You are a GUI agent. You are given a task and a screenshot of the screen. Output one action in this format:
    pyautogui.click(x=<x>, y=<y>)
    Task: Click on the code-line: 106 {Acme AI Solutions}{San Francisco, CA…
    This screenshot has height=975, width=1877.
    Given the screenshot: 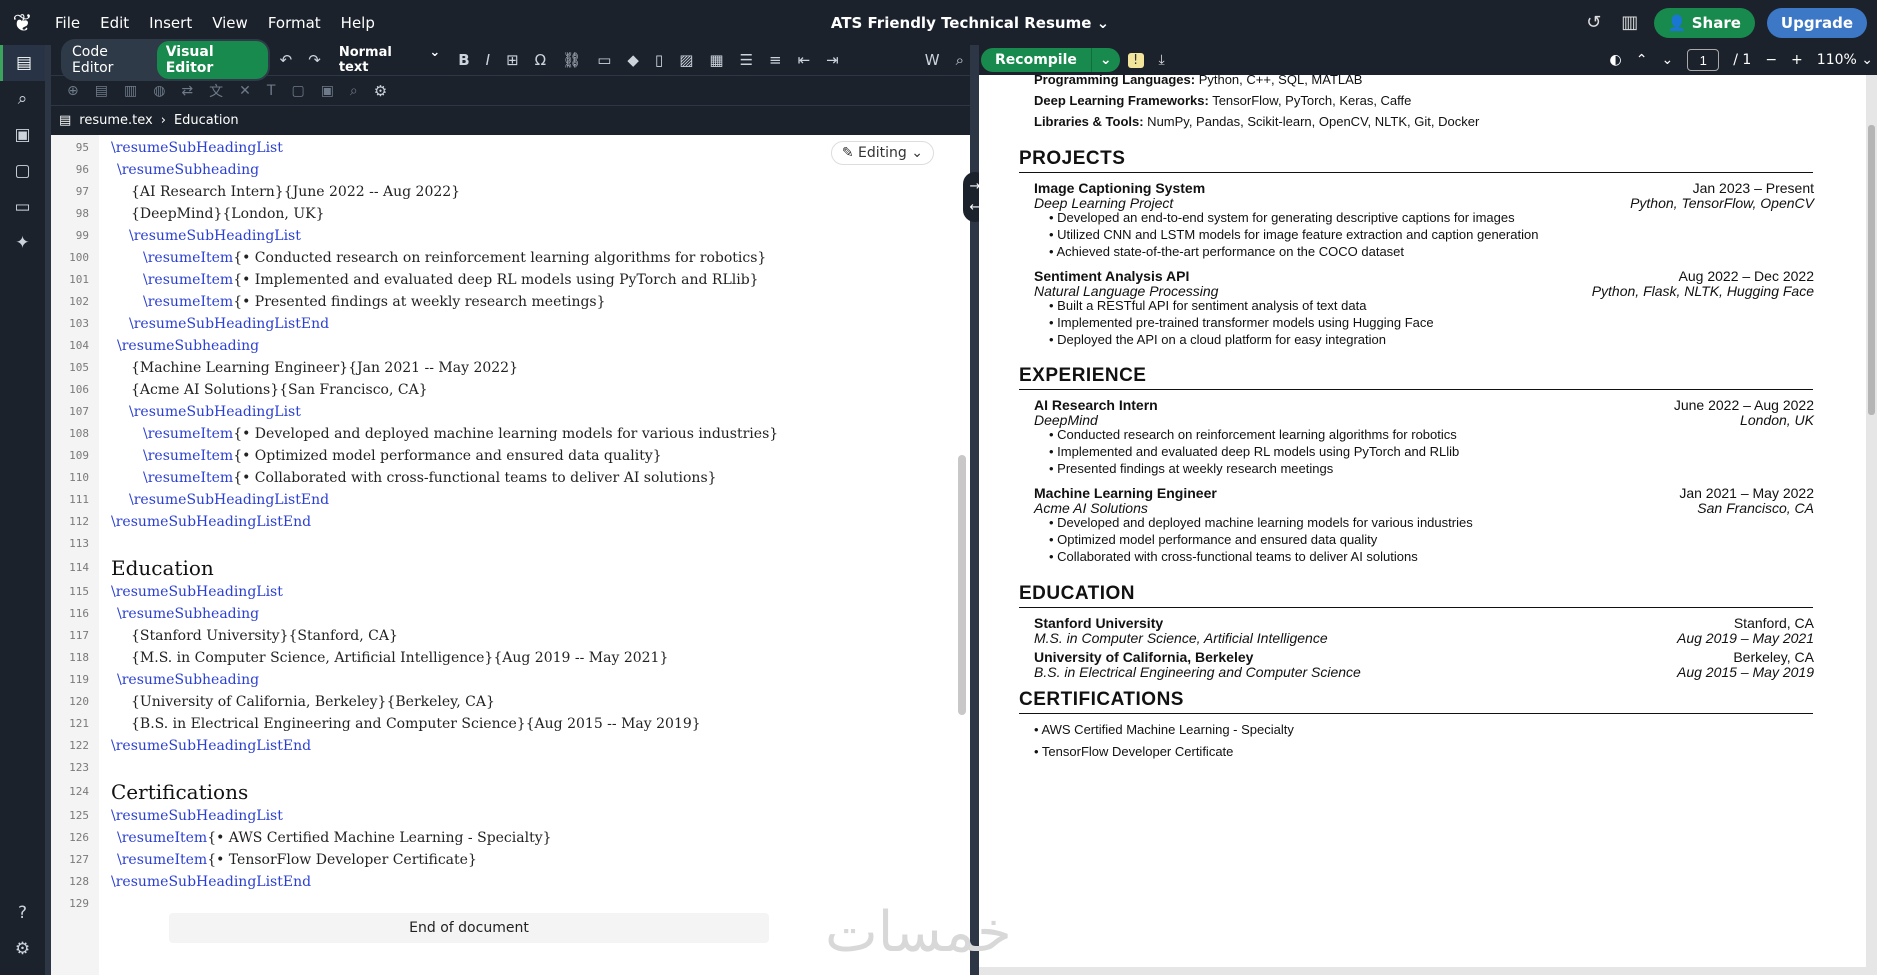 What is the action you would take?
    pyautogui.click(x=510, y=390)
    